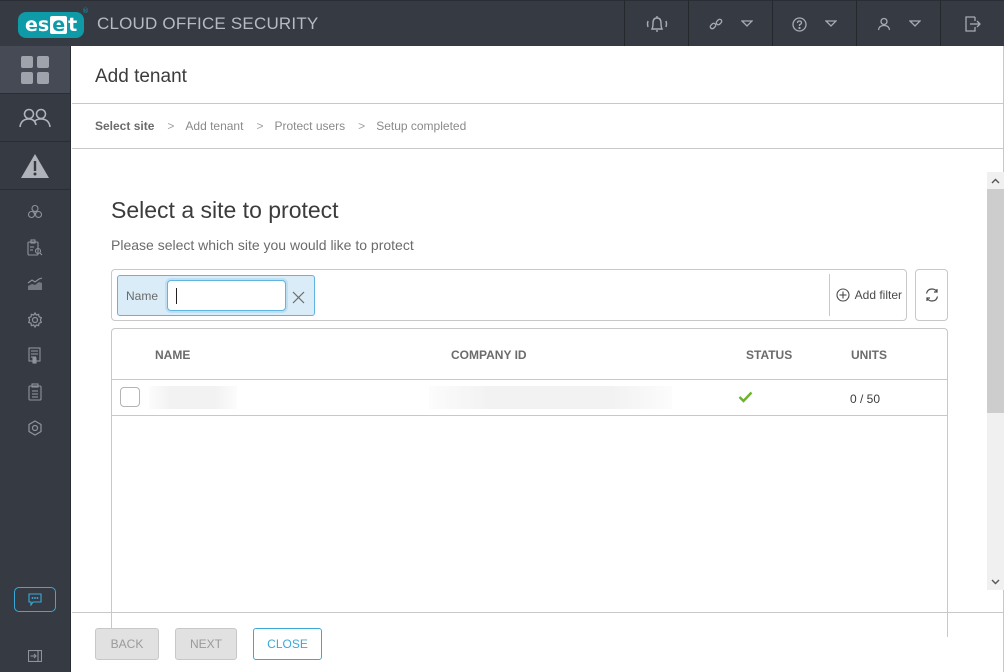 Image resolution: width=1004 pixels, height=672 pixels. I want to click on chevron-up-icon, so click(995, 180).